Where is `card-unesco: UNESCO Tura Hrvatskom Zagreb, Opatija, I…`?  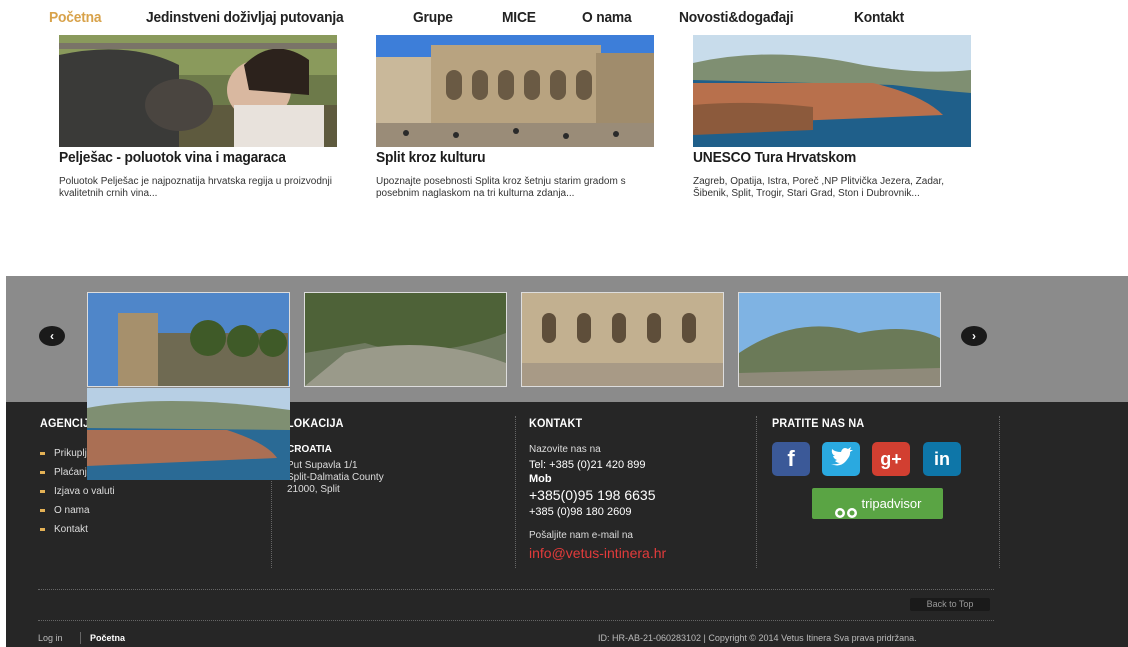 card-unesco: UNESCO Tura Hrvatskom Zagreb, Opatija, I… is located at coordinates (832, 117).